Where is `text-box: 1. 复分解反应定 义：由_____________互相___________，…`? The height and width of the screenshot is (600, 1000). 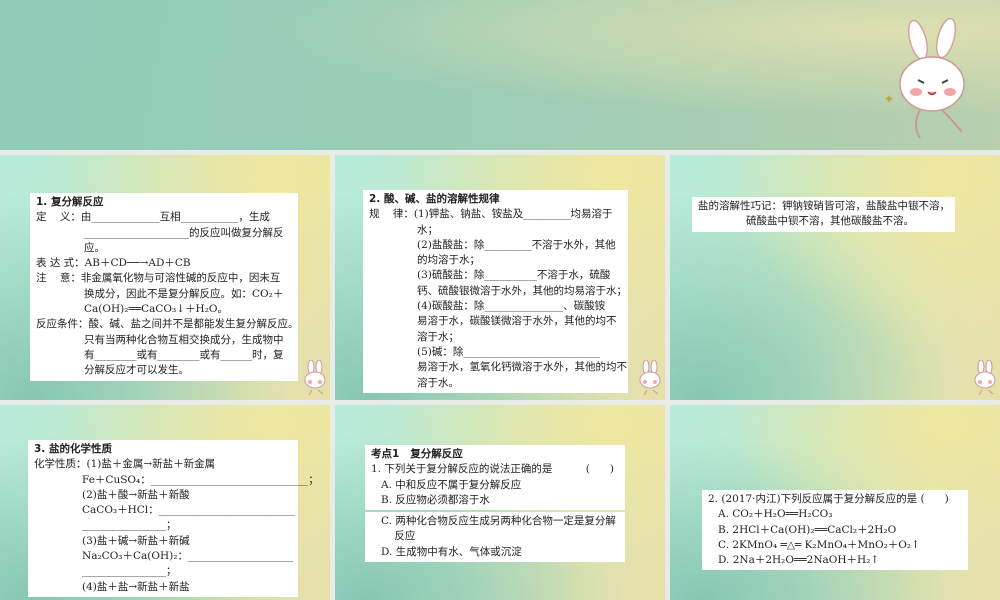 text-box: 1. 复分解反应定 义：由_____________互相___________，… is located at coordinates (164, 287).